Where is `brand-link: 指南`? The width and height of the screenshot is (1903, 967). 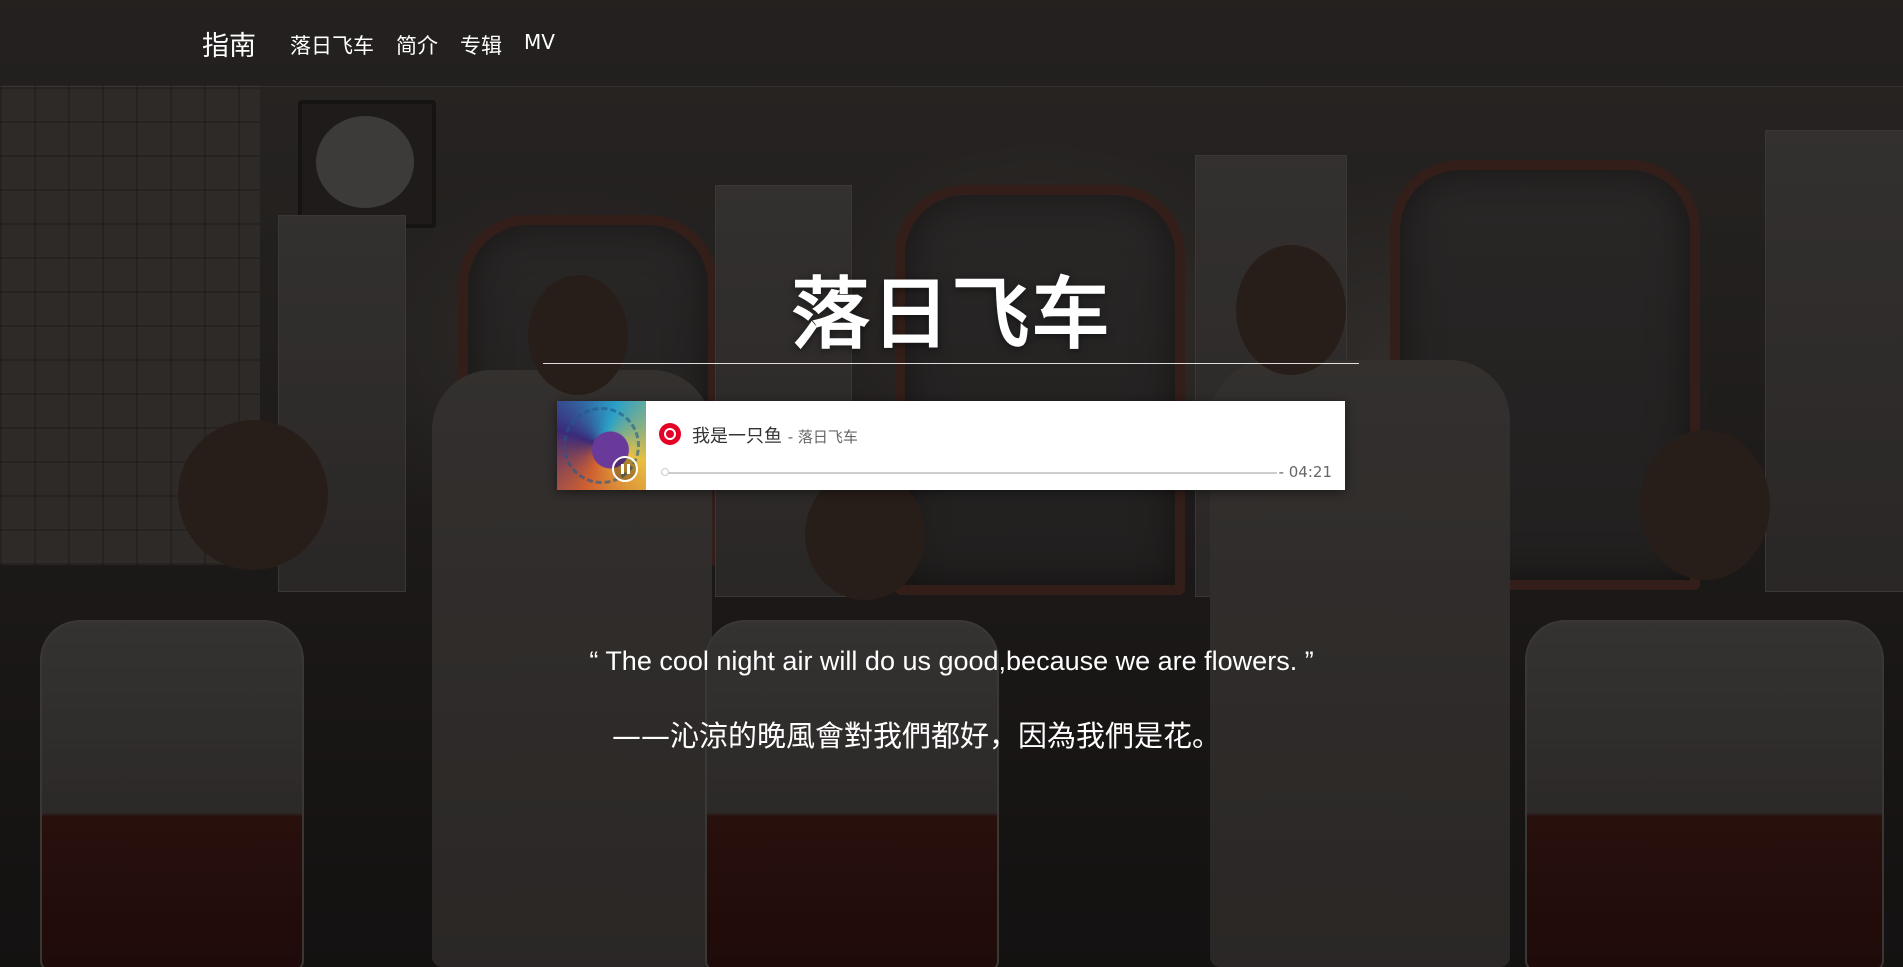
brand-link: 指南 is located at coordinates (229, 43).